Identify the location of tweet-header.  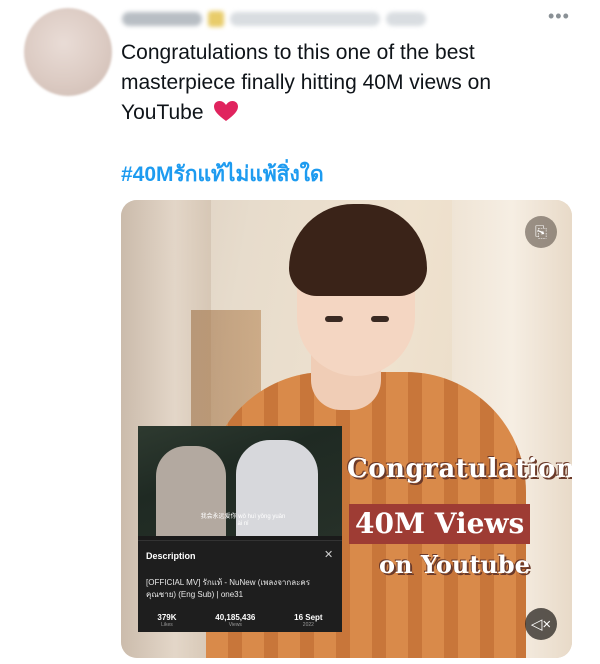
(342, 19).